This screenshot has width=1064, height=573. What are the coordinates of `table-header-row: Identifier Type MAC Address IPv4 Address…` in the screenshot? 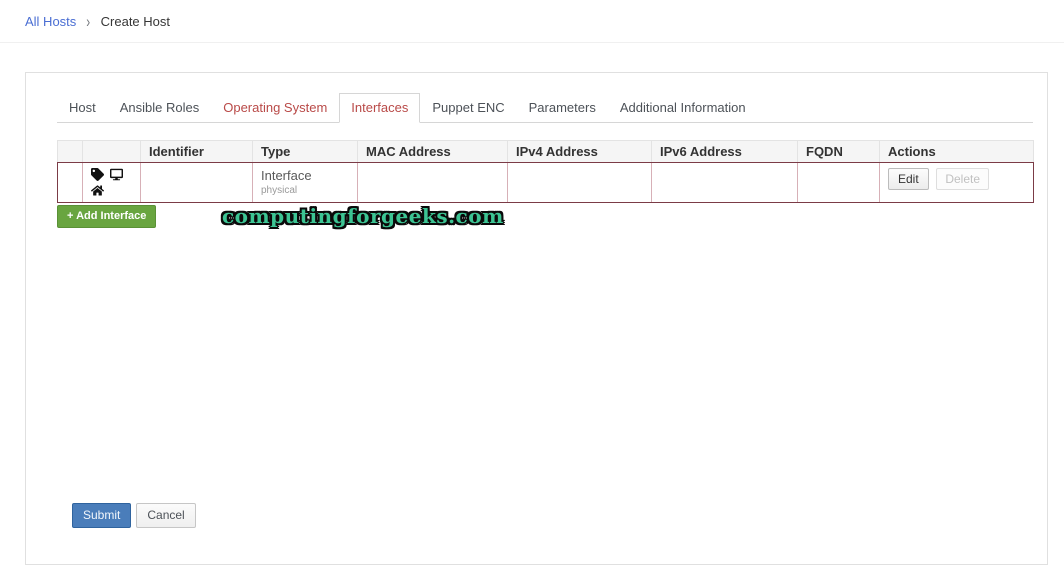 It's located at (545, 151).